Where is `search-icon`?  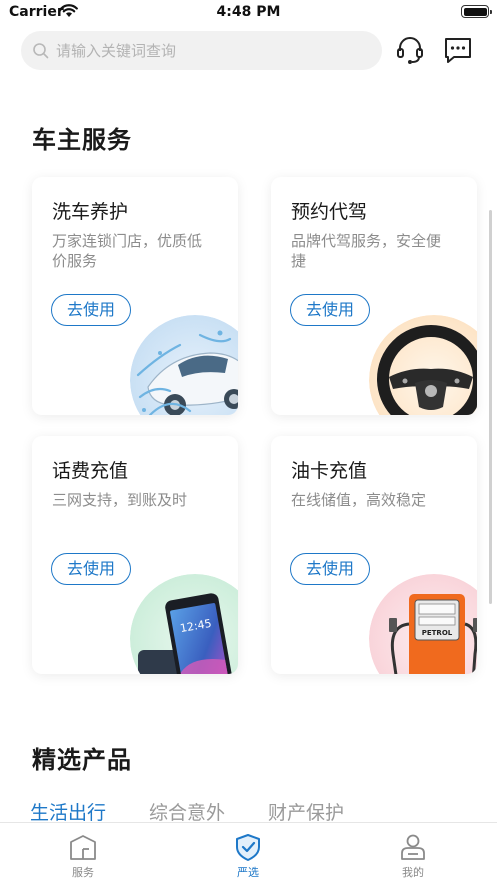
search-icon is located at coordinates (41, 50).